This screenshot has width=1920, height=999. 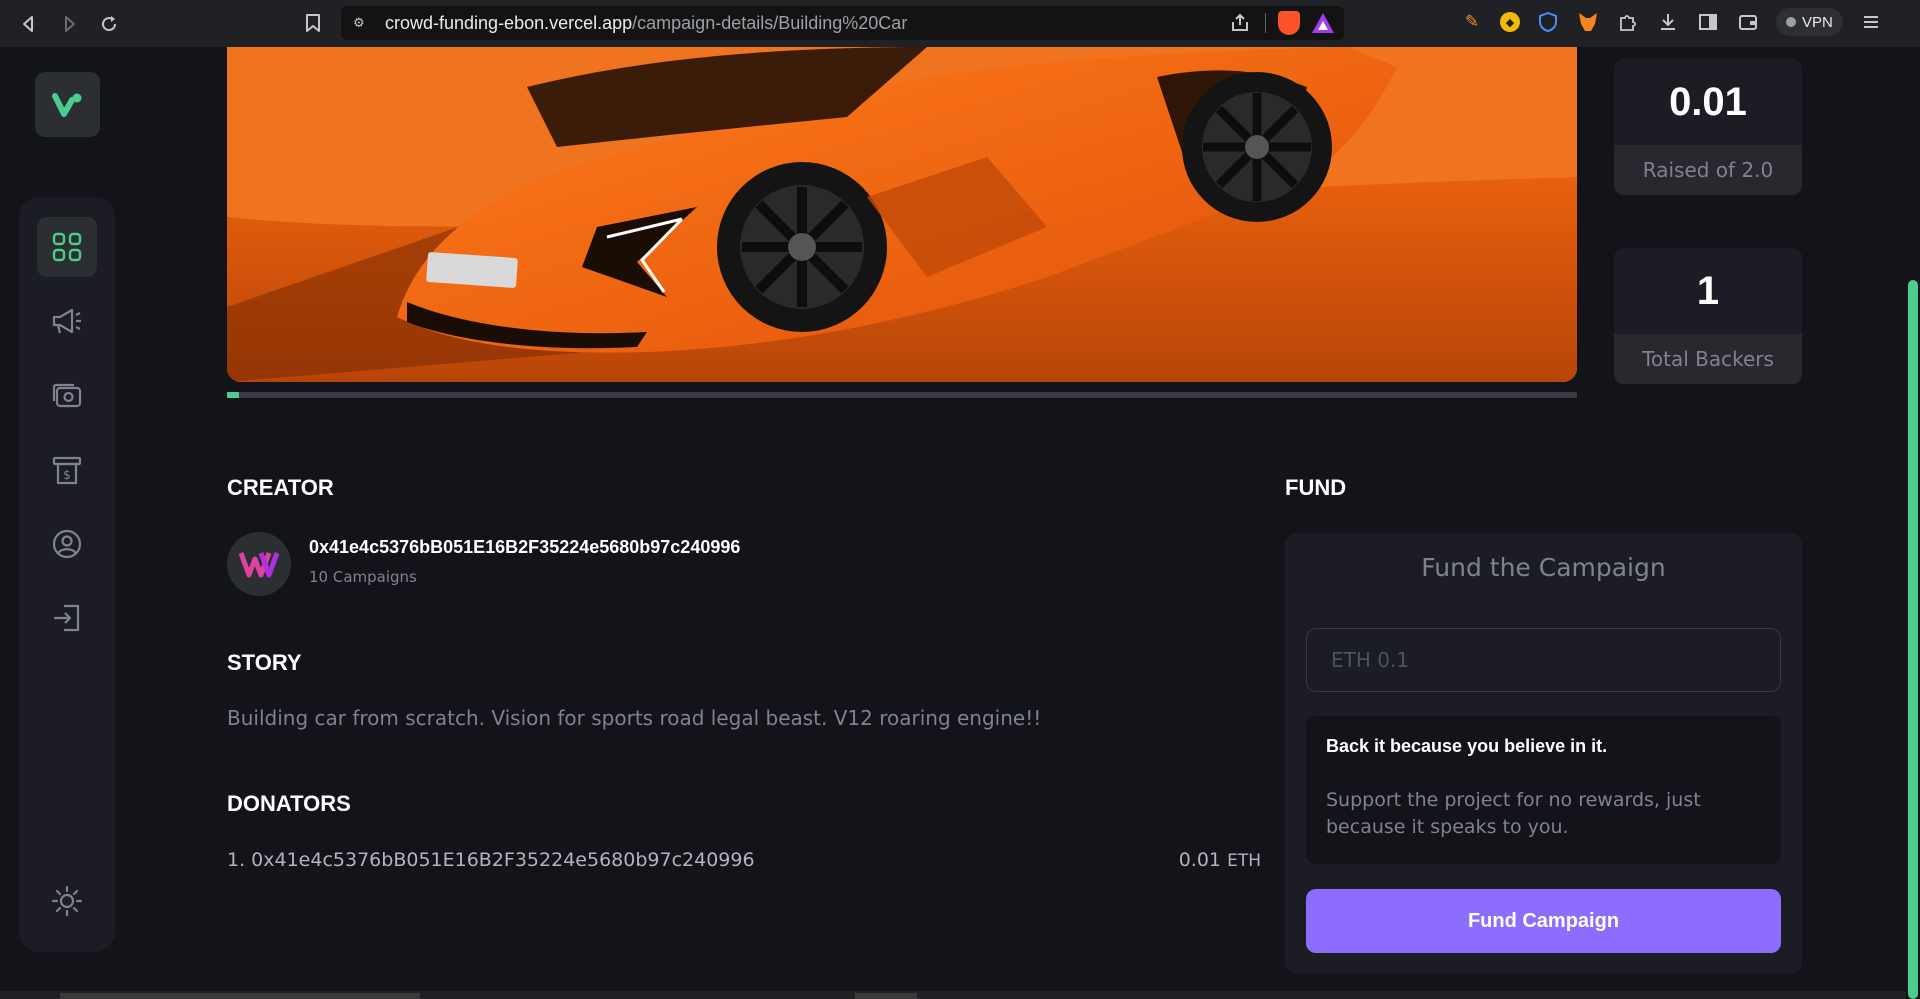 I want to click on sidebar-item-profile, so click(x=67, y=544).